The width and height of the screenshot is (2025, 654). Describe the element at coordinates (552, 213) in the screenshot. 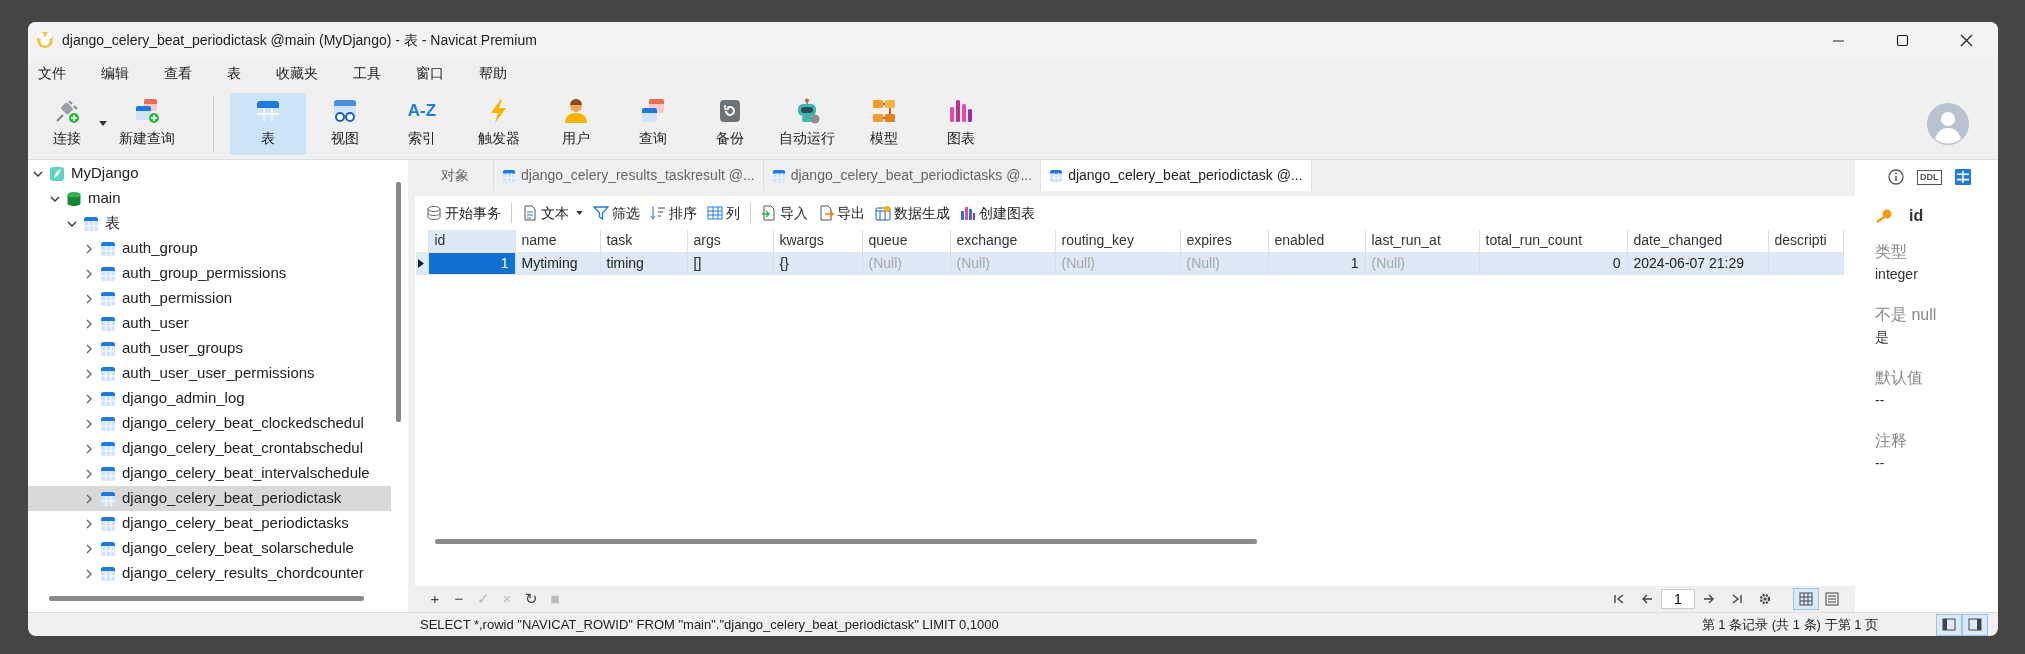

I see `toolbar-button: 文本` at that location.